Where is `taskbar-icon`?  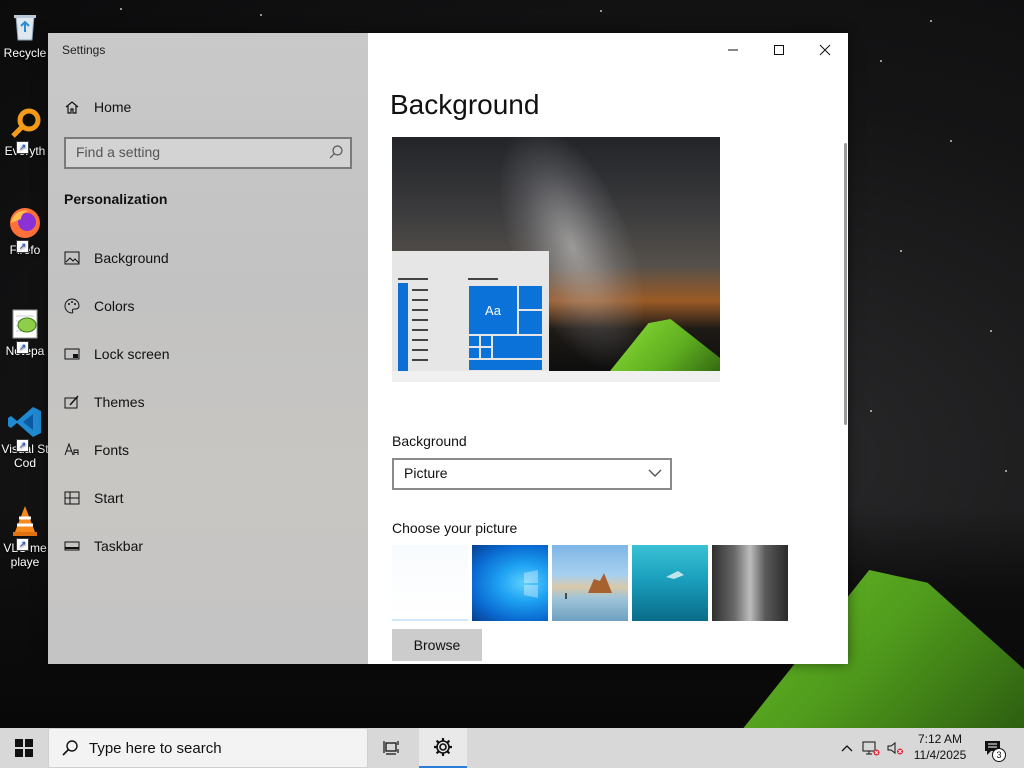
taskbar-icon is located at coordinates (72, 546).